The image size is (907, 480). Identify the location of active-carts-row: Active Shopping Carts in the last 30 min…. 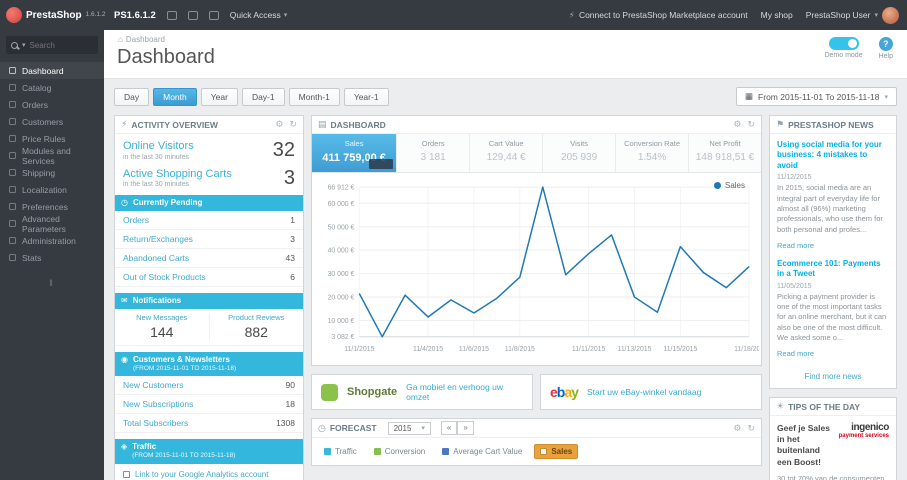
(209, 176).